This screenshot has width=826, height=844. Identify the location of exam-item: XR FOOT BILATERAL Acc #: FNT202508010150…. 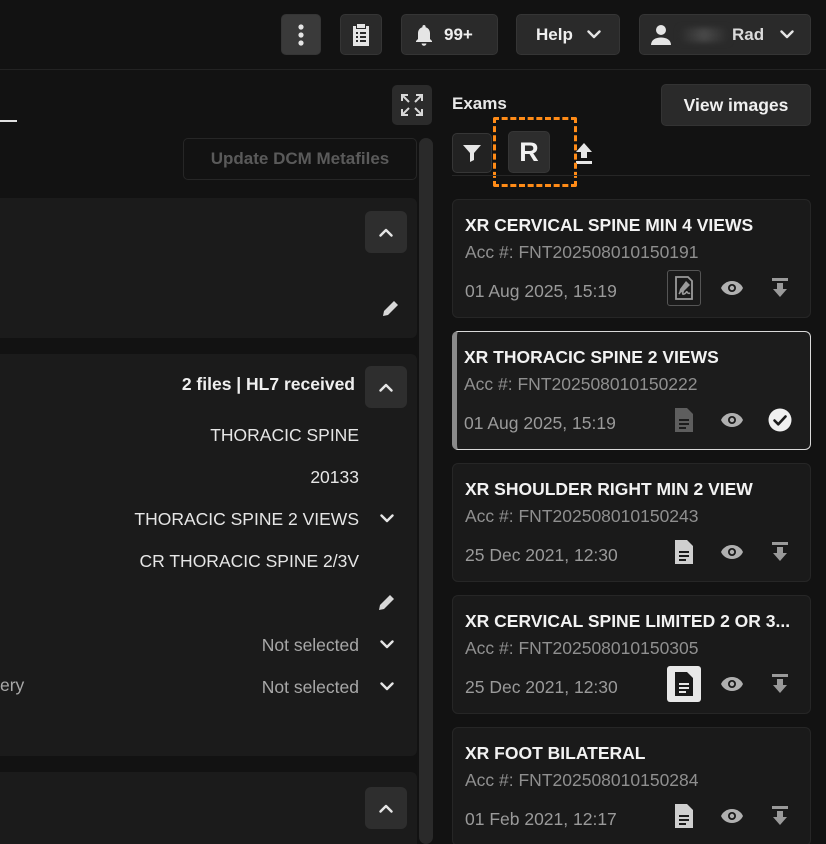
(631, 785).